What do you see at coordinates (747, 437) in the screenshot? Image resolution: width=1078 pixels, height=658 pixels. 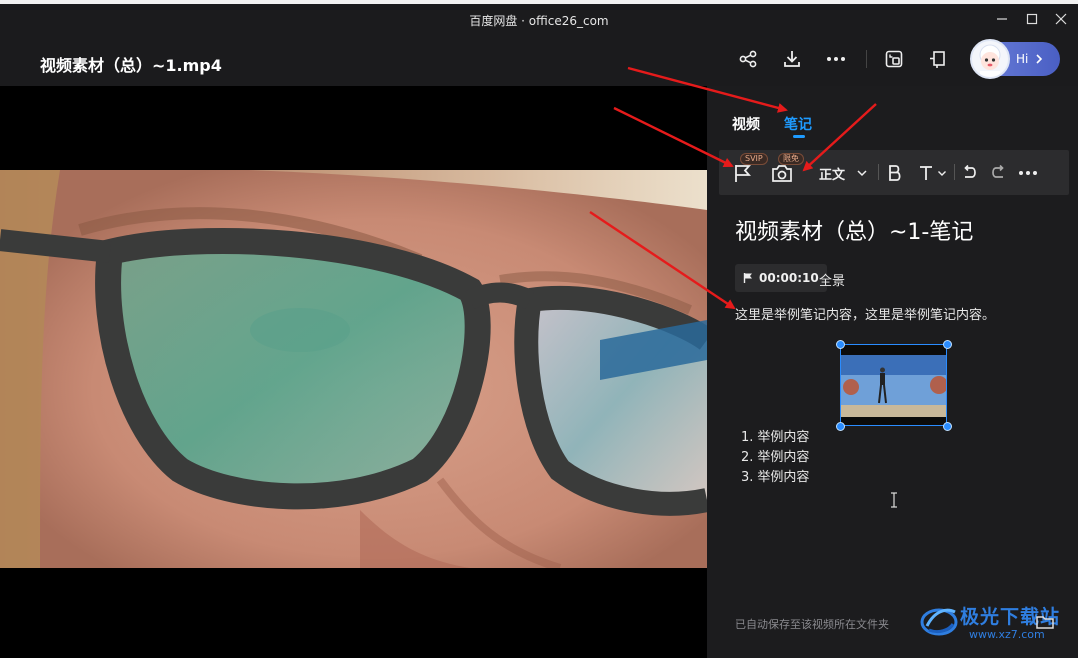 I see `list-number: 1.` at bounding box center [747, 437].